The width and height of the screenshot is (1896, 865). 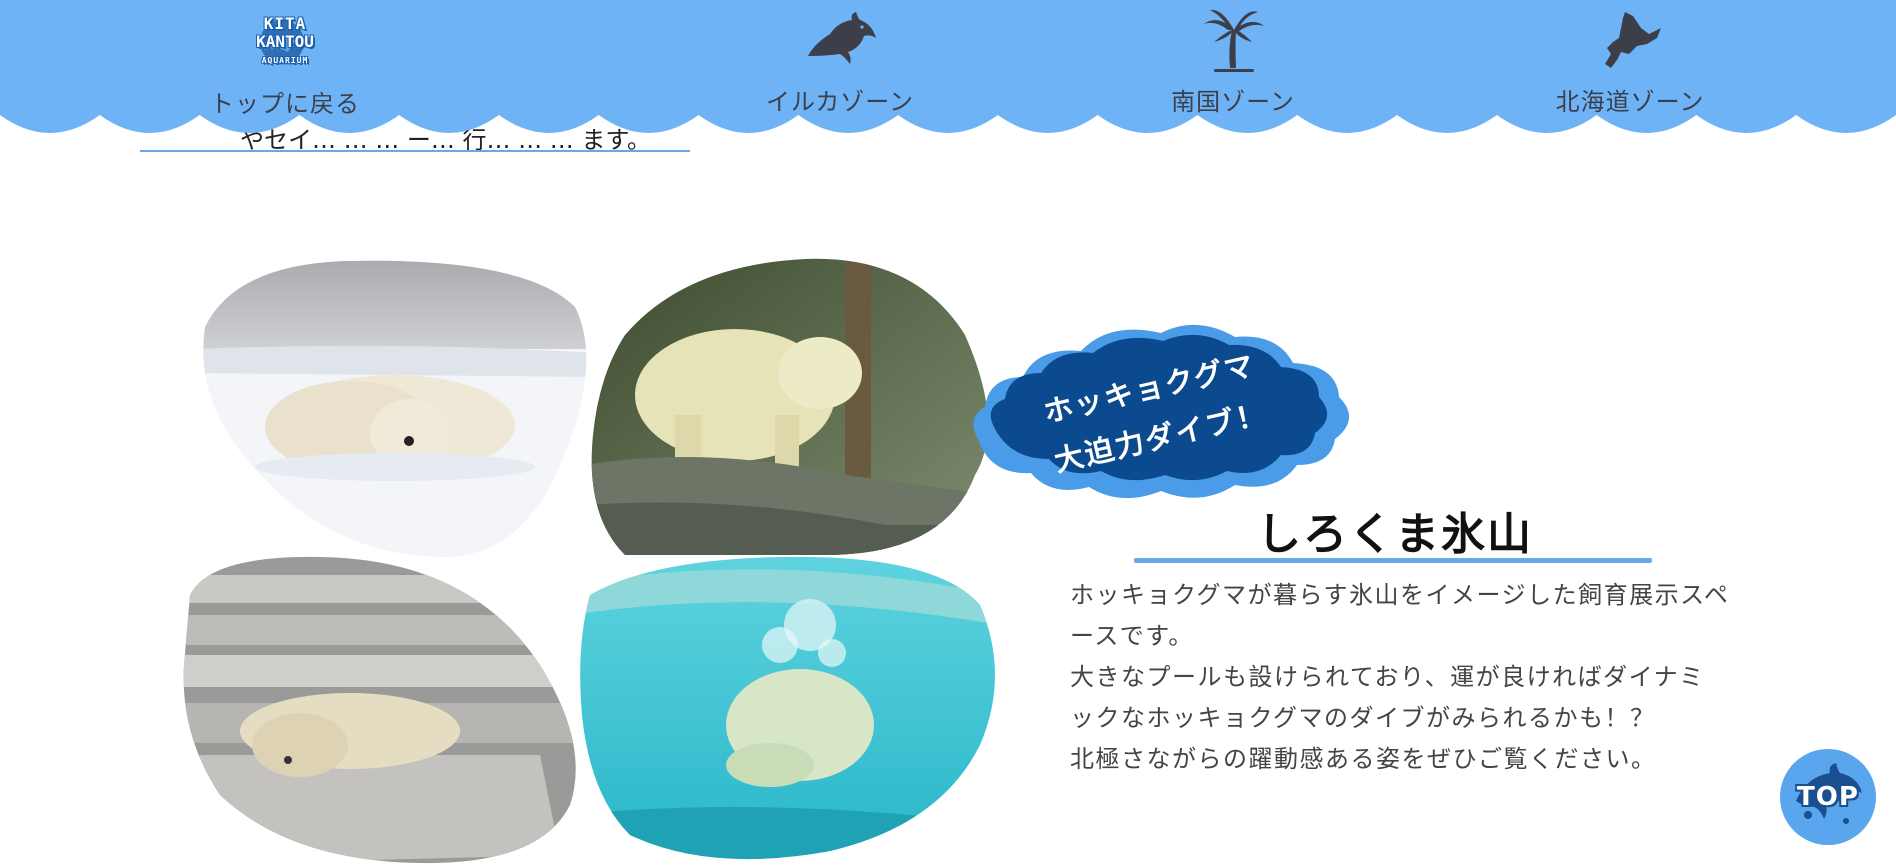 What do you see at coordinates (1233, 102) in the screenshot?
I see `nav-label-tropical-zone: 南国ゾーン` at bounding box center [1233, 102].